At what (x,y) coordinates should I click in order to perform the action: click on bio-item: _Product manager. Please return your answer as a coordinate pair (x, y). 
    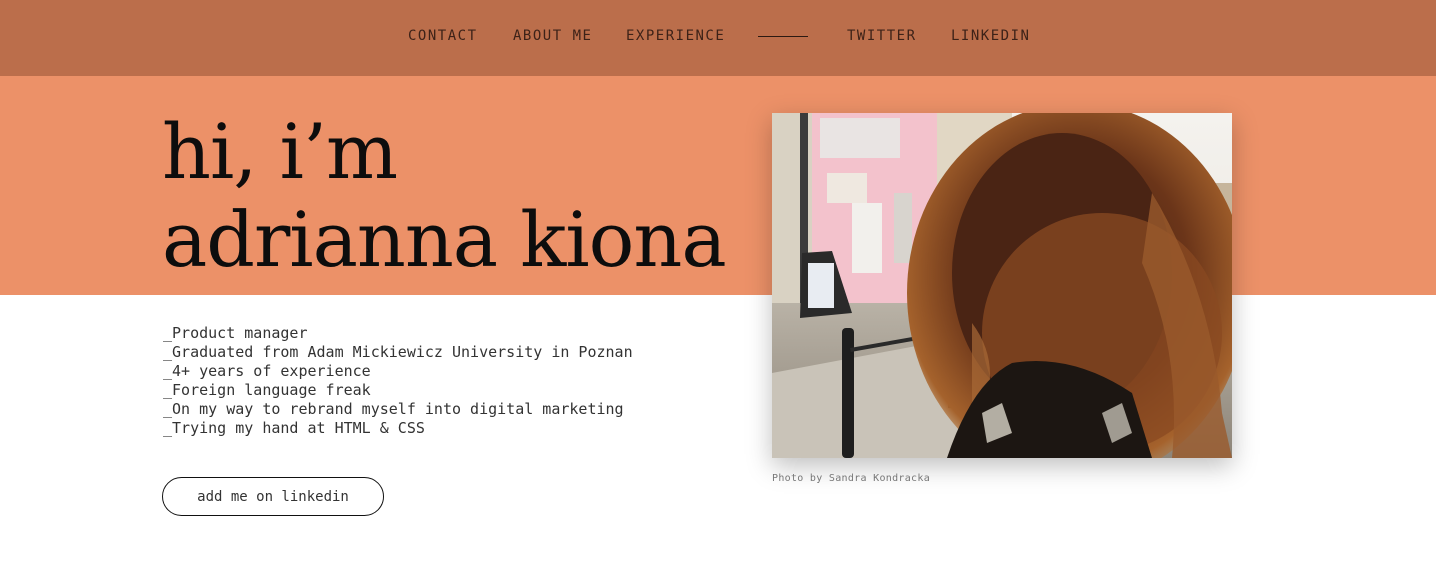
    Looking at the image, I should click on (235, 333).